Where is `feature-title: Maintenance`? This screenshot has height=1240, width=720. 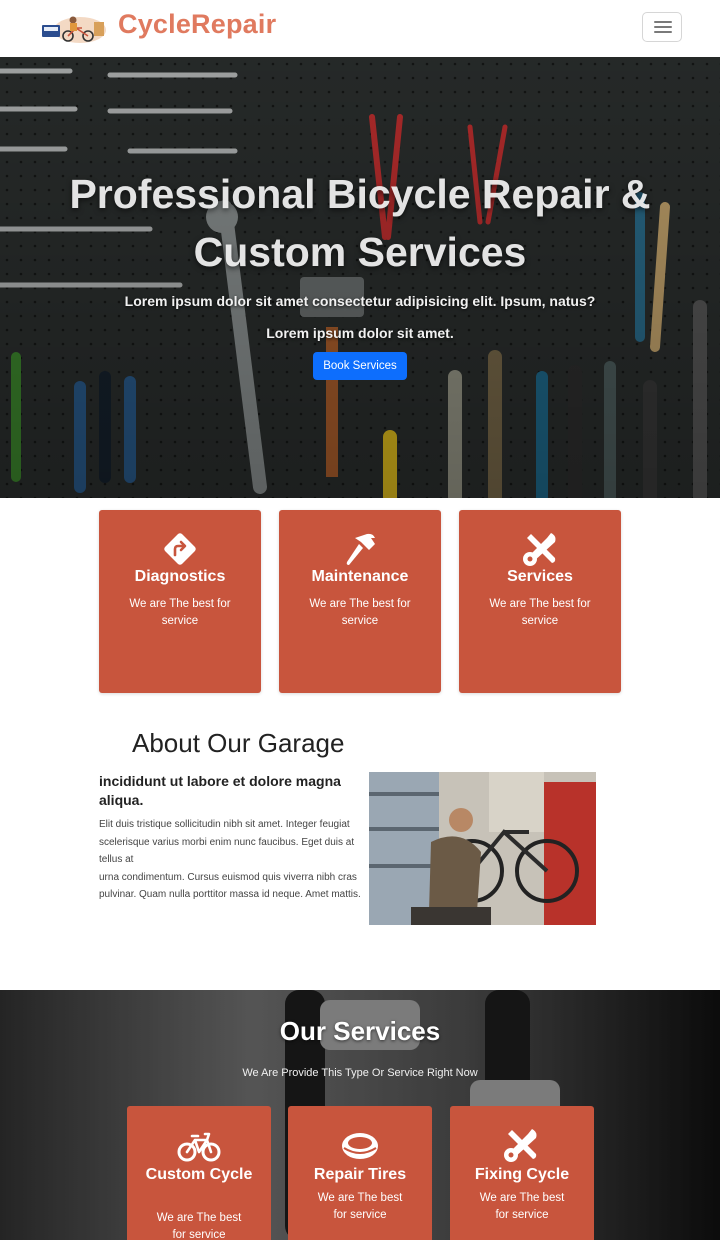
feature-title: Maintenance is located at coordinates (360, 576).